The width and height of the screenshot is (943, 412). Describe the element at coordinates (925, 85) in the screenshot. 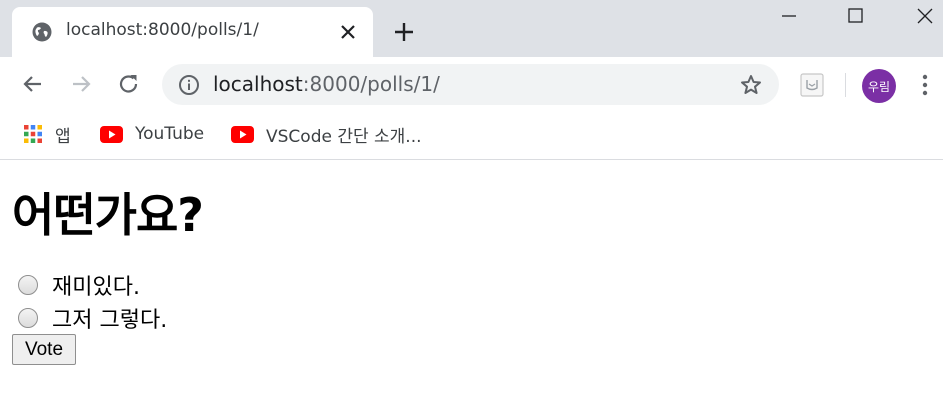

I see `more-menu-icon` at that location.